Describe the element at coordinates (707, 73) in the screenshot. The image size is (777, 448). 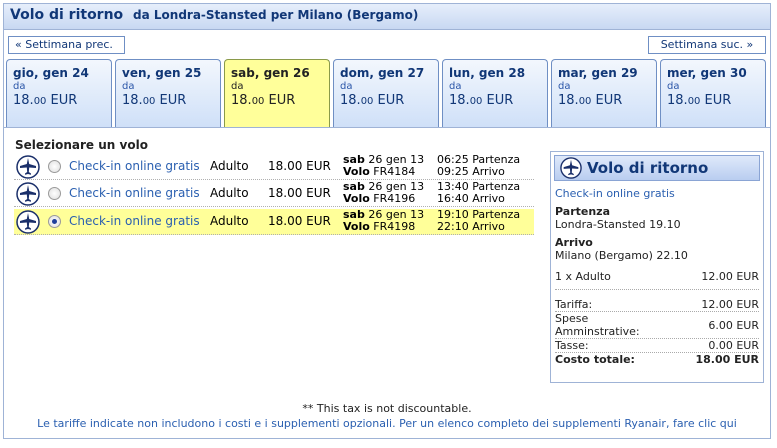
I see `day-tab-date: mer, gen 30` at that location.